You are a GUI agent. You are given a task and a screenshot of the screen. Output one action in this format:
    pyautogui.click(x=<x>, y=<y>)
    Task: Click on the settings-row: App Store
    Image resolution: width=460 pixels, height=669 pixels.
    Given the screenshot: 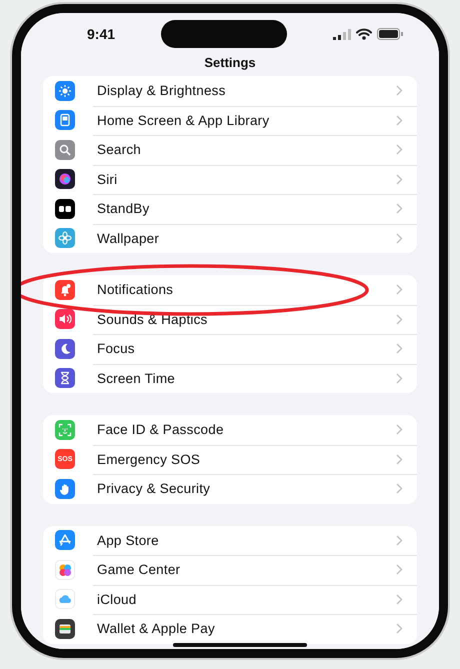 What is the action you would take?
    pyautogui.click(x=230, y=540)
    